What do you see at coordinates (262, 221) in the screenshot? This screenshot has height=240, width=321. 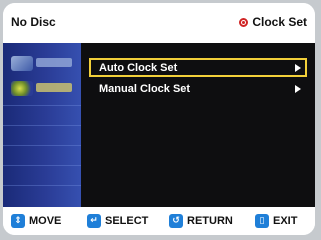 I see `exit-icon: ▯` at bounding box center [262, 221].